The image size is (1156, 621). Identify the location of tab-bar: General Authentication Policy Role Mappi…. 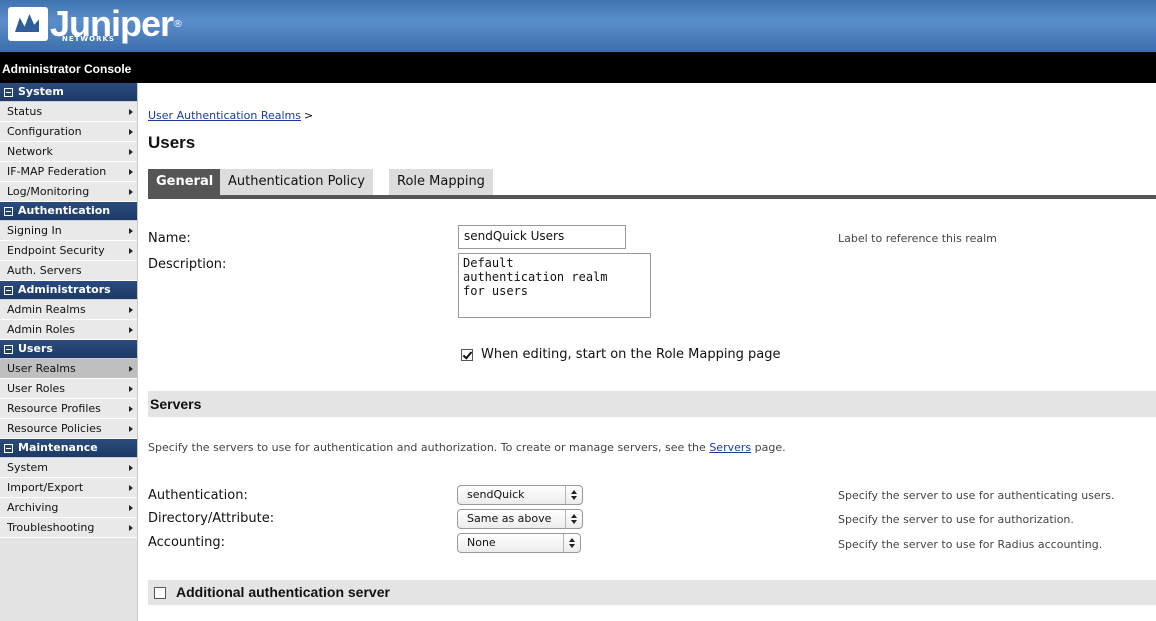
(652, 183).